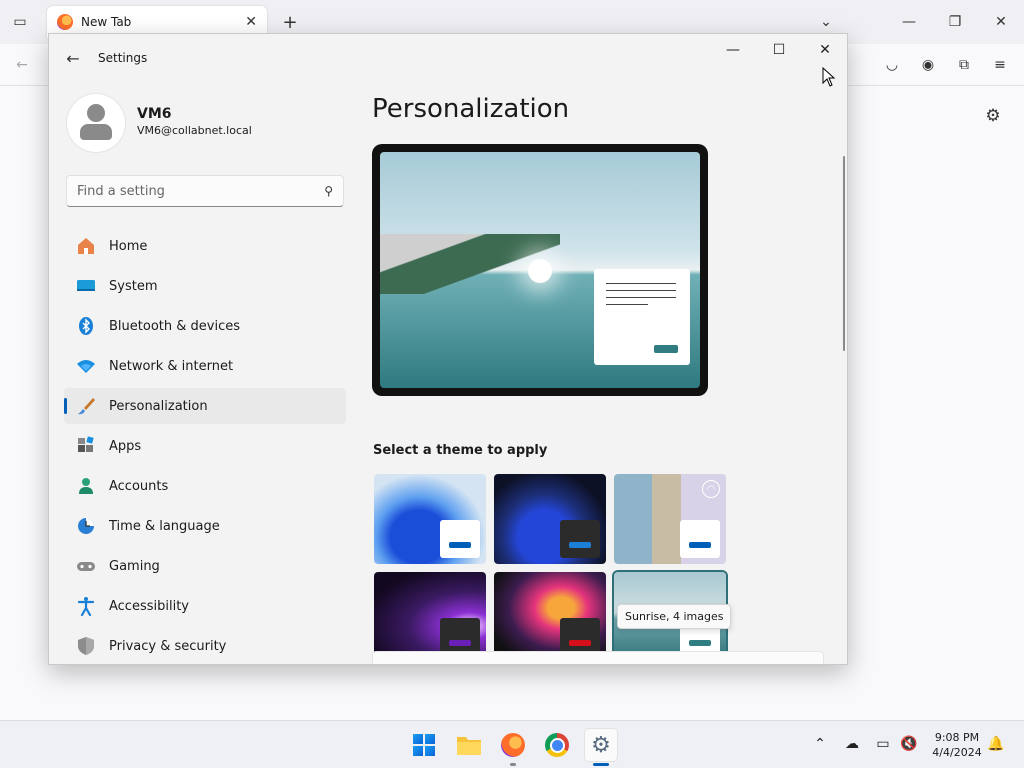 Image resolution: width=1024 pixels, height=768 pixels. I want to click on taskbar-firefox, so click(513, 747).